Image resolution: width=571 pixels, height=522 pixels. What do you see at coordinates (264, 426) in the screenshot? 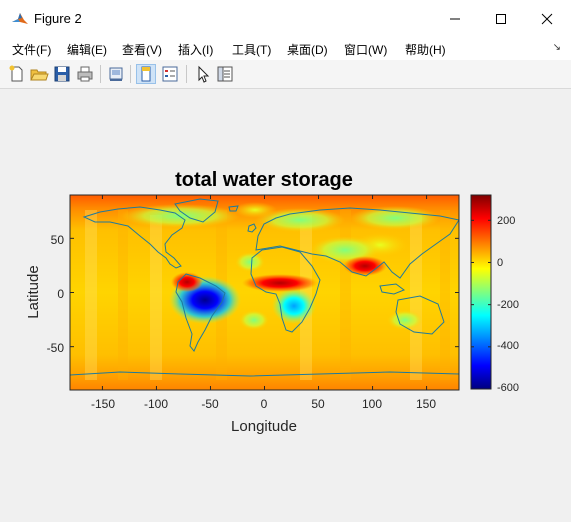
I see `x-axis-label: Longitude` at bounding box center [264, 426].